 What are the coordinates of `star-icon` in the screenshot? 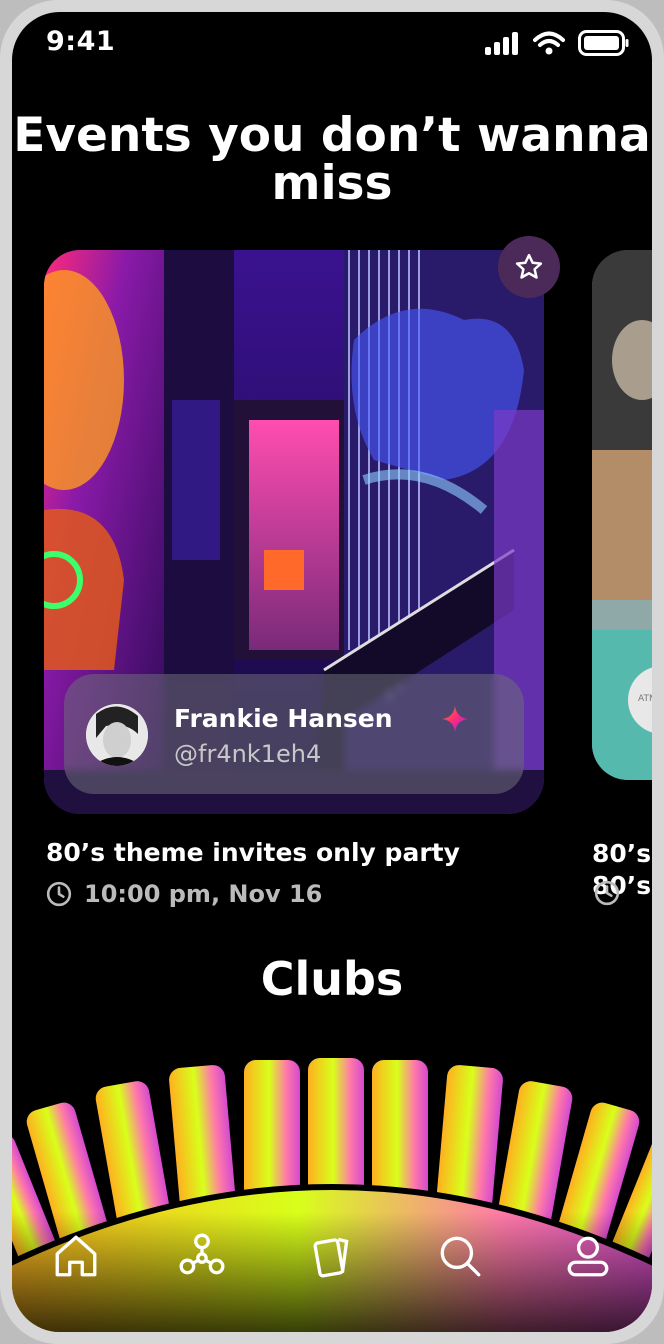 It's located at (529, 266).